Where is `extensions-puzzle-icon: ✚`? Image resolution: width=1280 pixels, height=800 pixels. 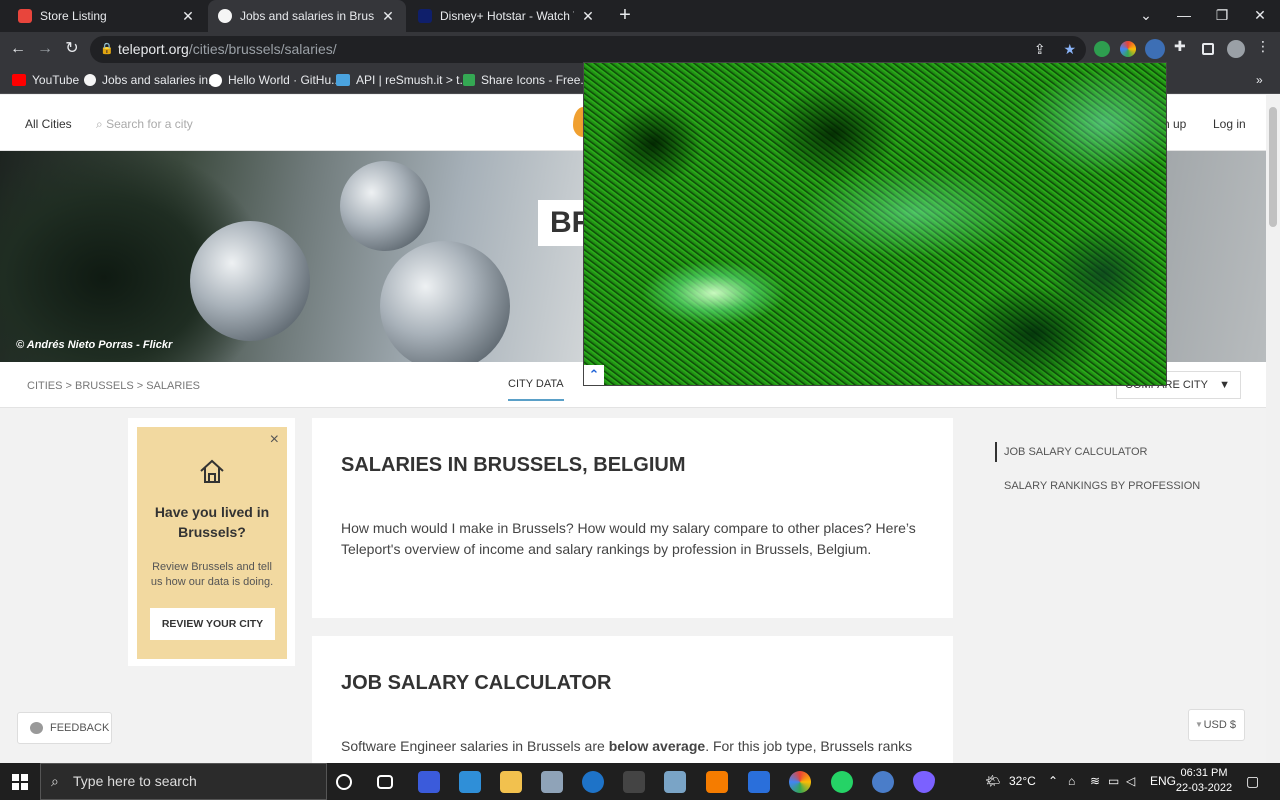
extensions-puzzle-icon: ✚ is located at coordinates (1182, 46).